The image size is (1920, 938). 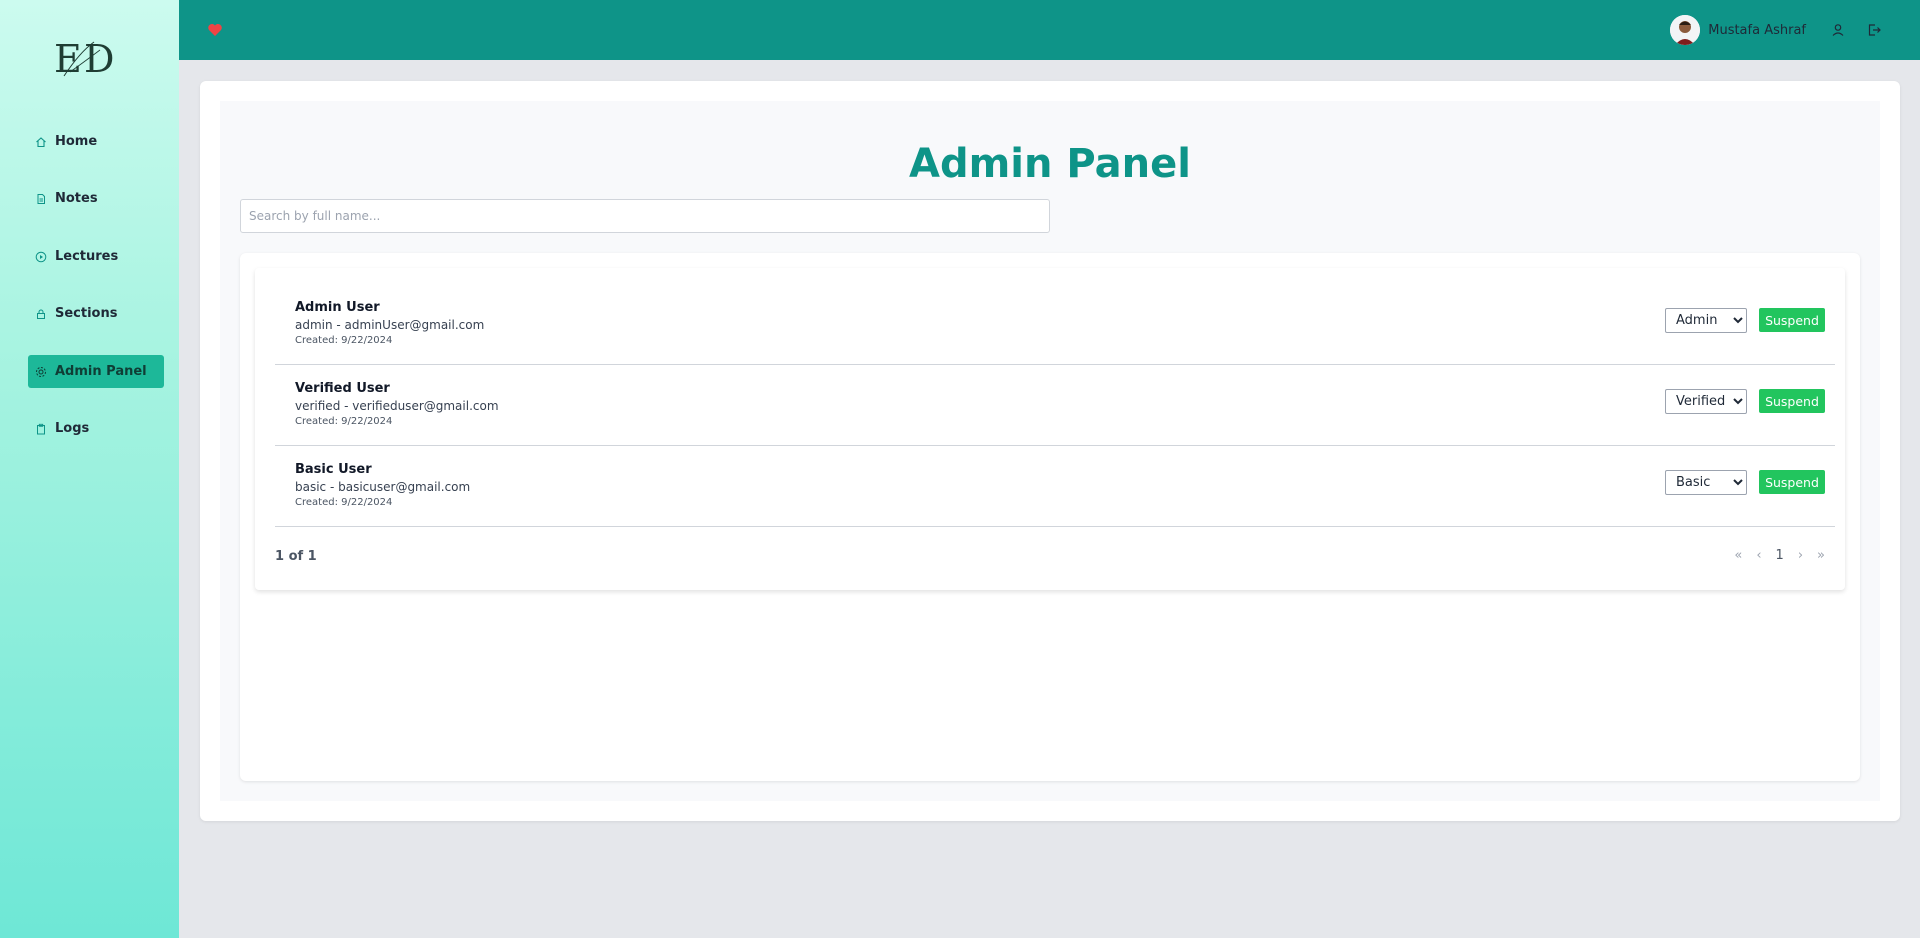 I want to click on sidebar-item-notes: Notes, so click(x=96, y=198).